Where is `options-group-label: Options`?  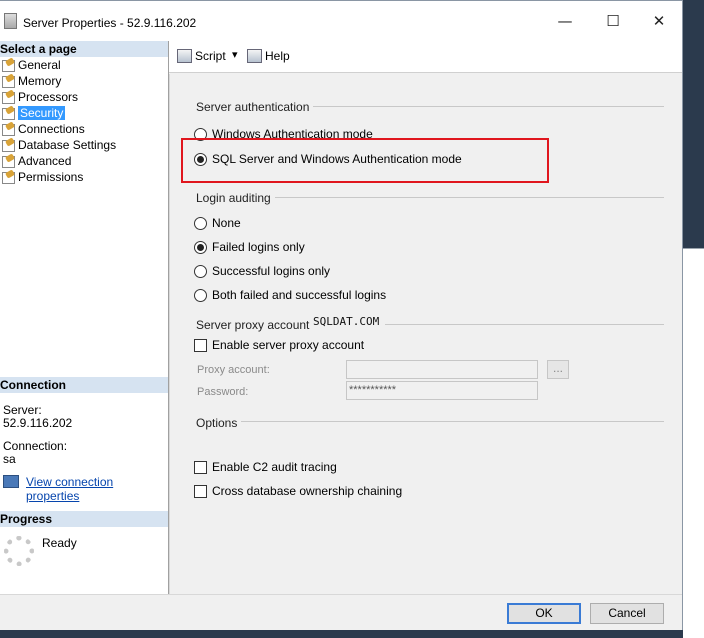 options-group-label: Options is located at coordinates (219, 423).